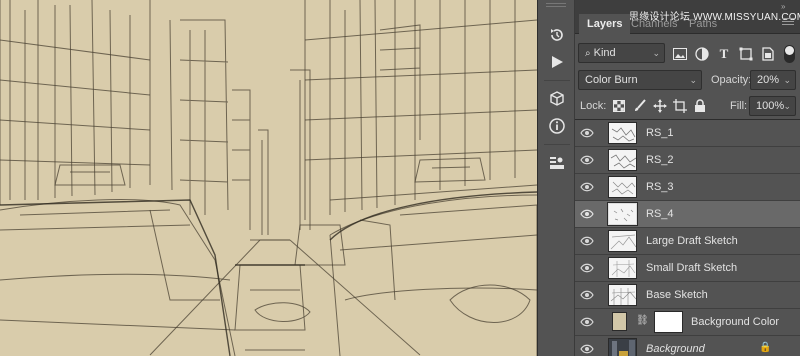 This screenshot has width=800, height=356. I want to click on link-chain-icon: ⛓, so click(642, 320).